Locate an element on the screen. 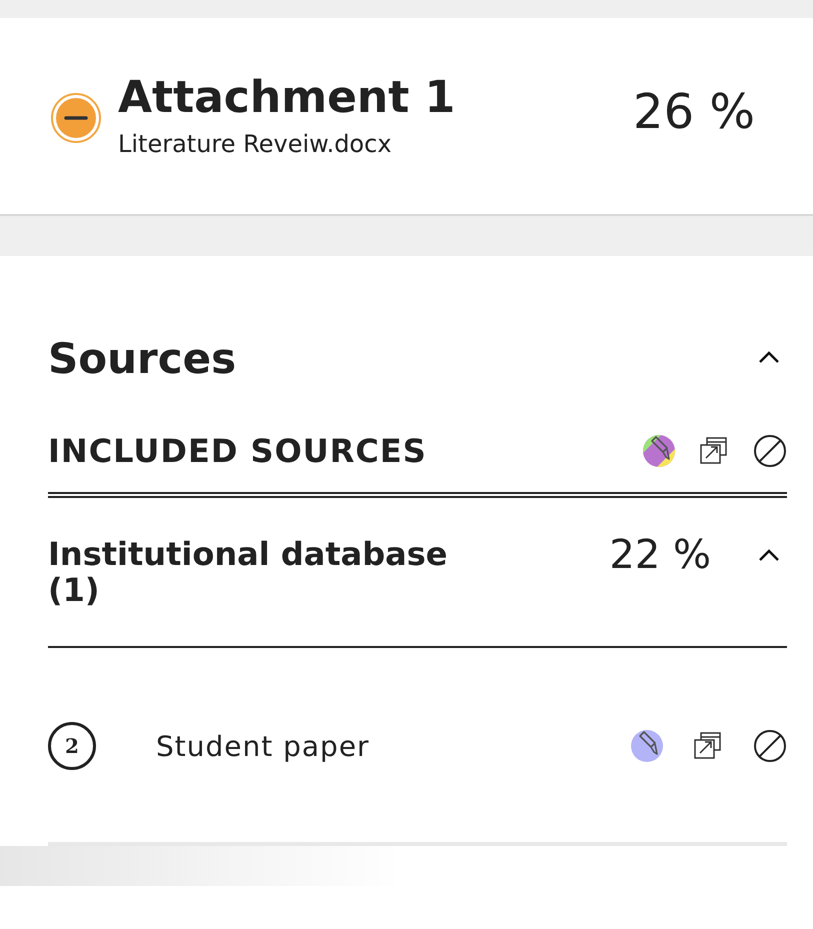  attachment-title: Attachment 1 is located at coordinates (287, 98).